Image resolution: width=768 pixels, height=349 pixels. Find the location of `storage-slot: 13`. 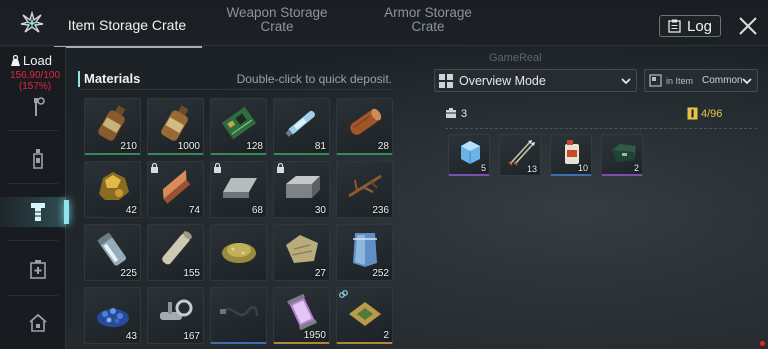

storage-slot: 13 is located at coordinates (520, 155).